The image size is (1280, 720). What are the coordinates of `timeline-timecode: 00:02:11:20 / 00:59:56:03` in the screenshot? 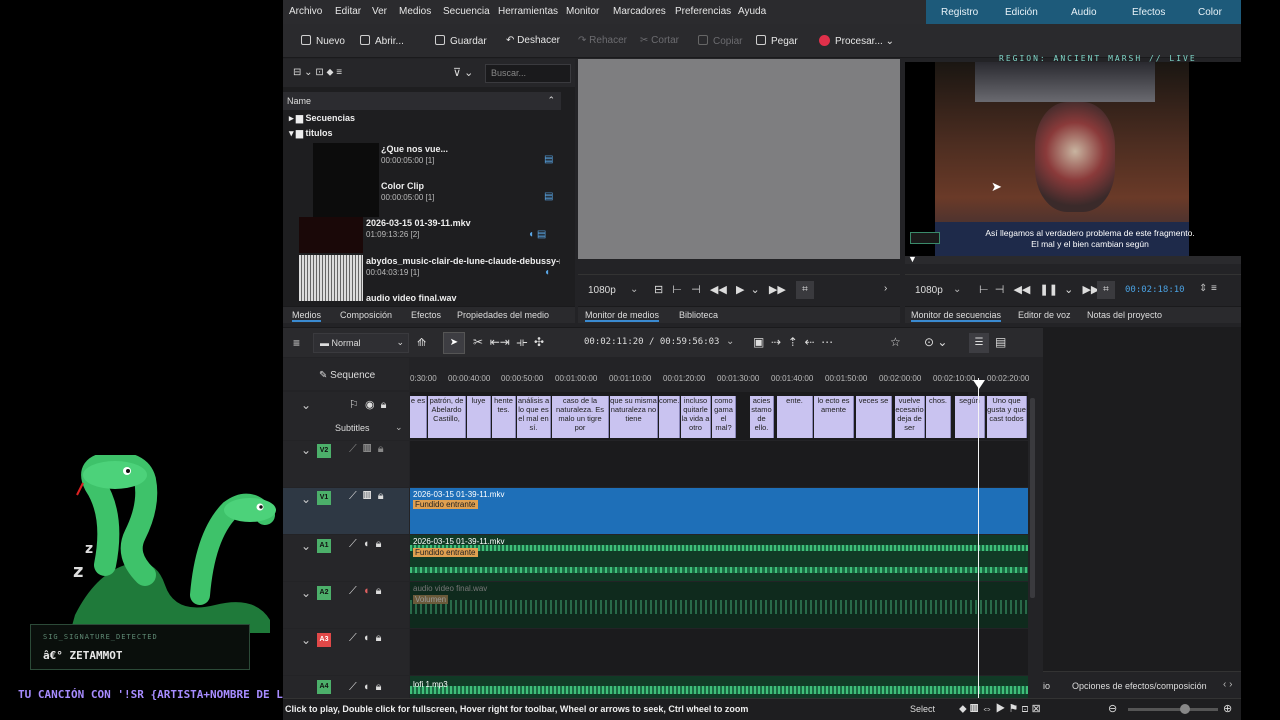 It's located at (651, 342).